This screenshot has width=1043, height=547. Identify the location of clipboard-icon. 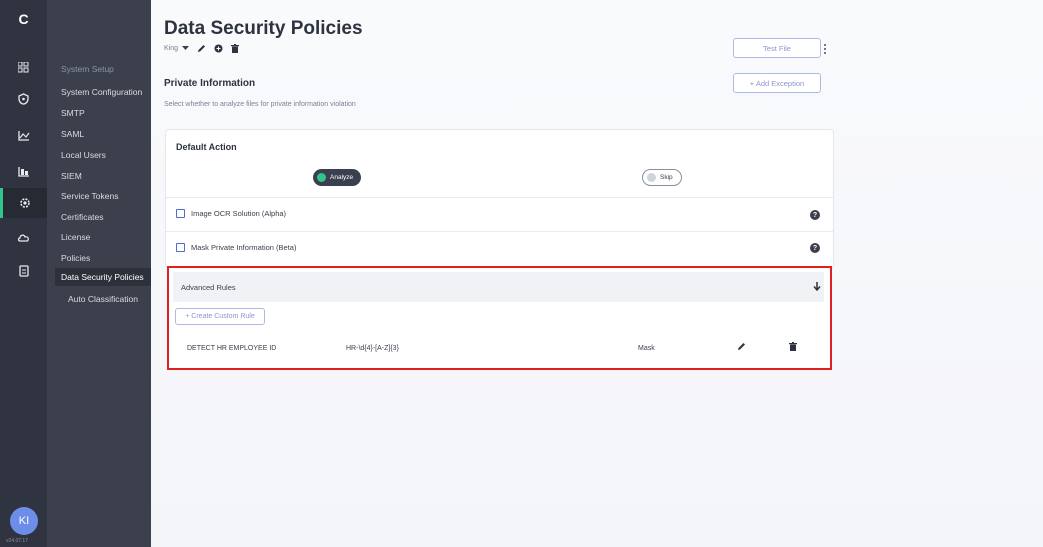
(23, 271).